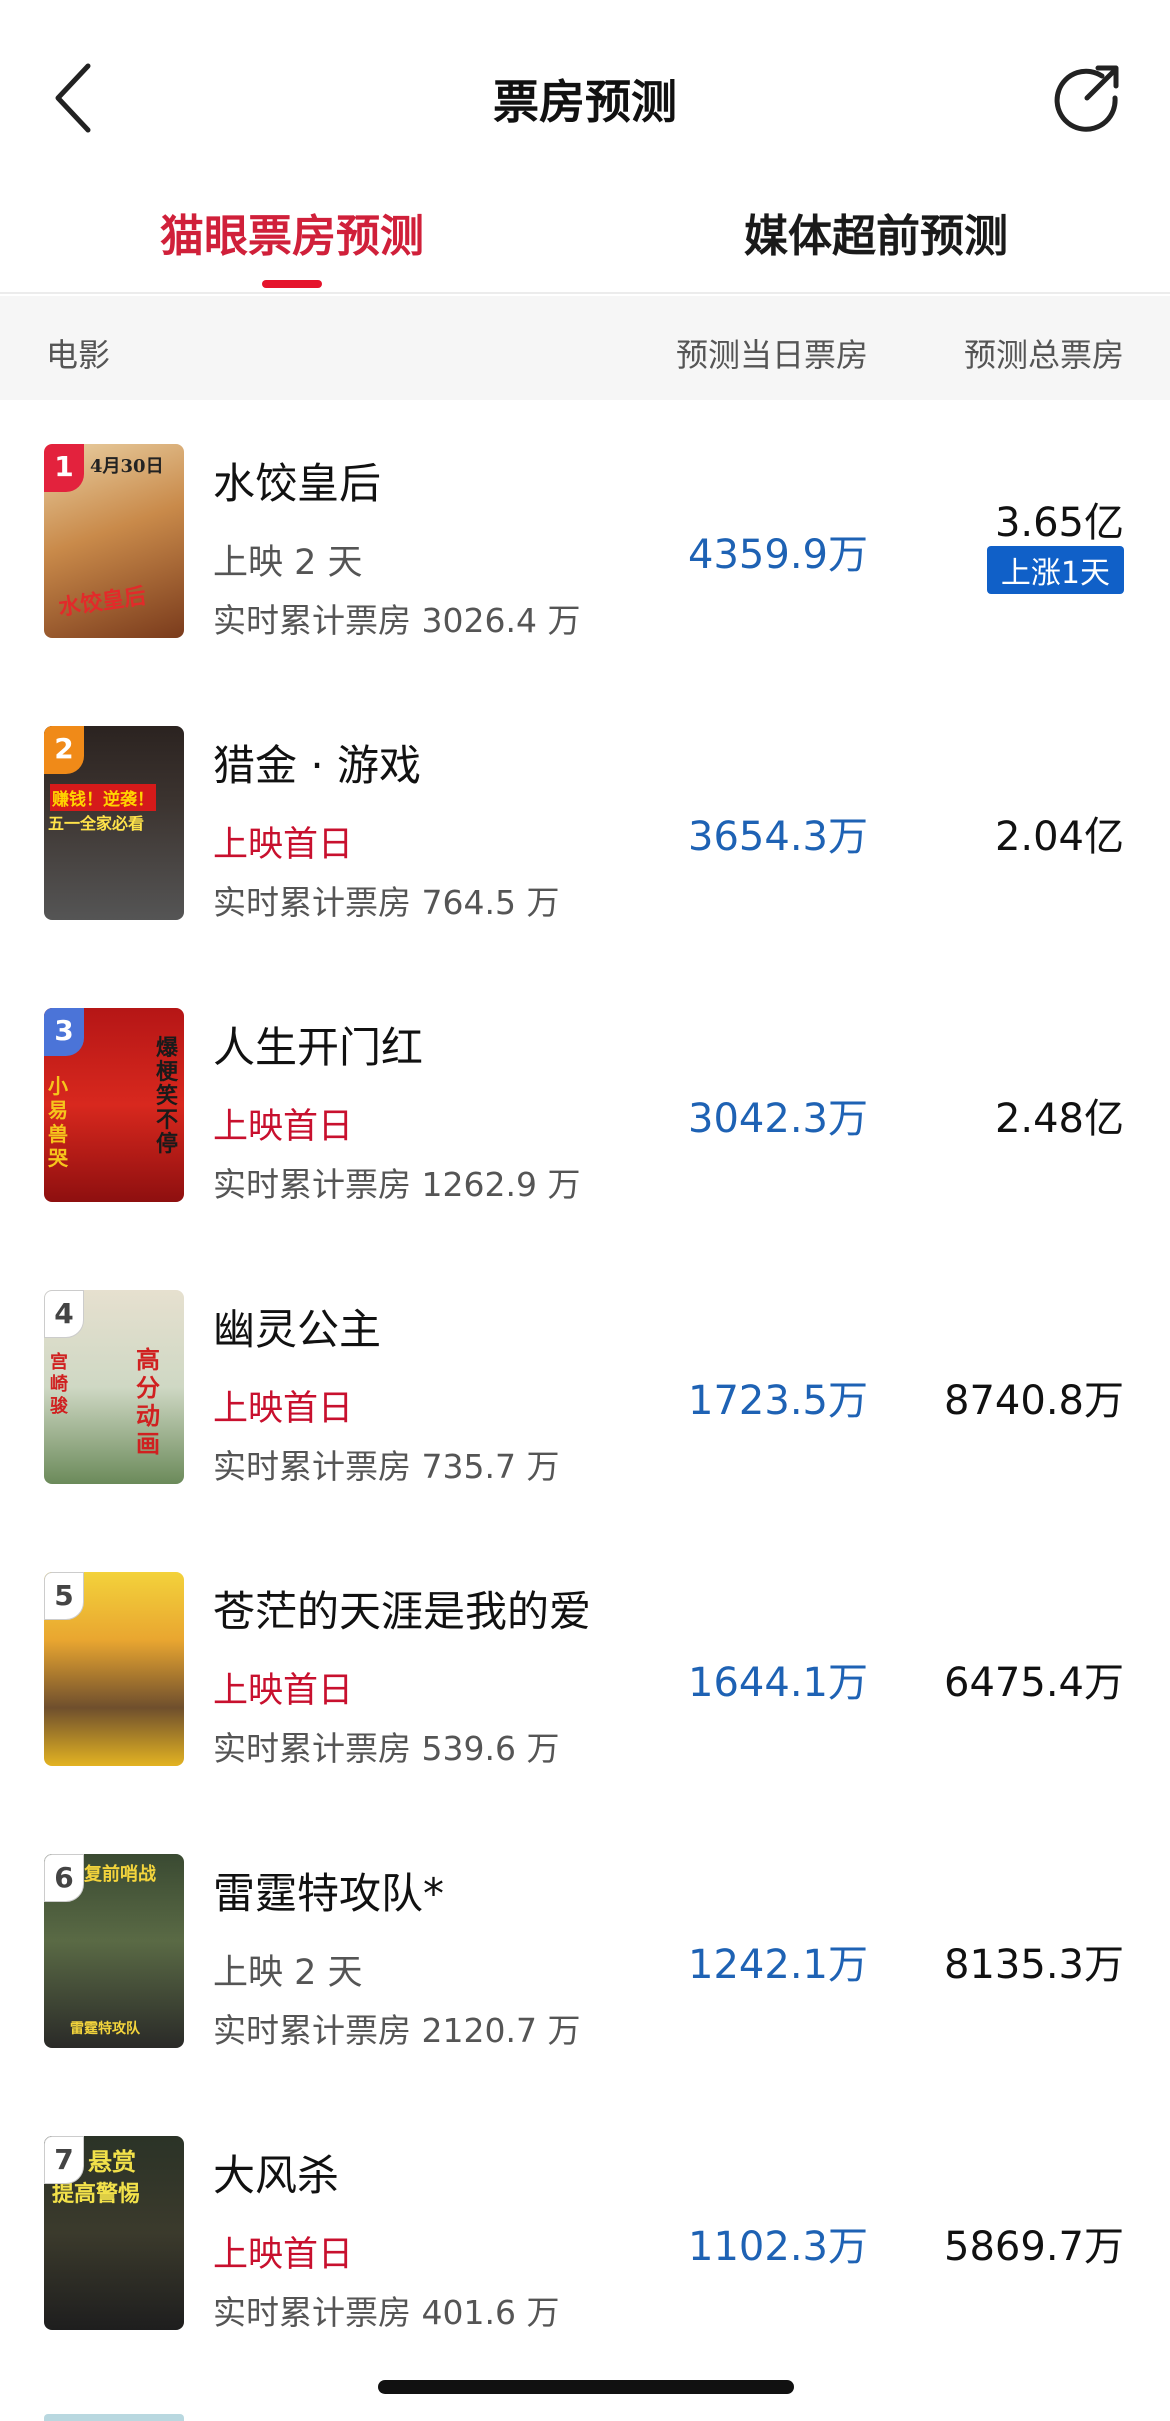  What do you see at coordinates (771, 355) in the screenshot?
I see `column-today-label: 预测当日票房` at bounding box center [771, 355].